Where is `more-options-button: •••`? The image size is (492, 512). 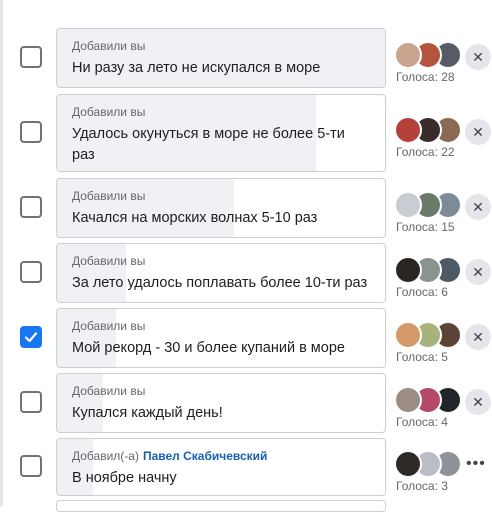
more-options-button: ••• is located at coordinates (479, 463).